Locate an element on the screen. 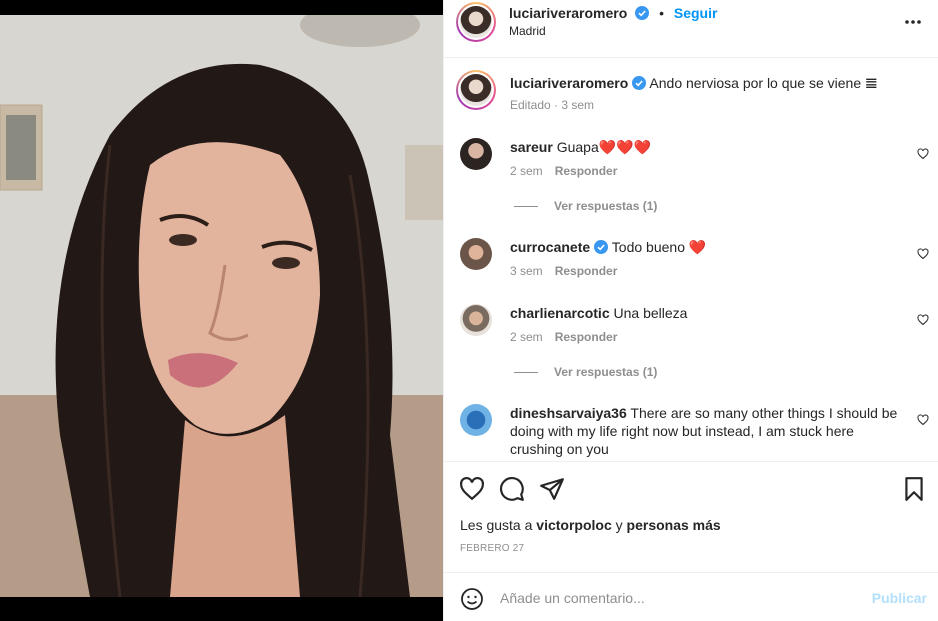  caption-meta: Editado · 3 sem is located at coordinates (552, 105).